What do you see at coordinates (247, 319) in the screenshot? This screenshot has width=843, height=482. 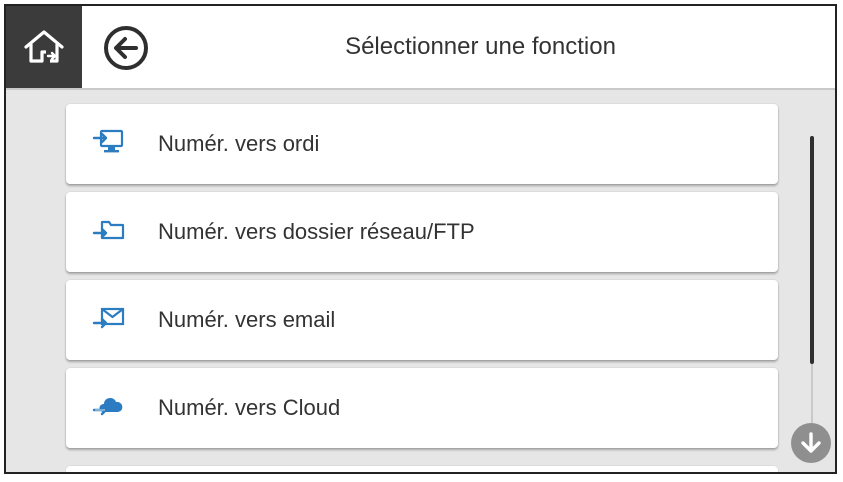 I see `menu-item-label: Numér. vers email` at bounding box center [247, 319].